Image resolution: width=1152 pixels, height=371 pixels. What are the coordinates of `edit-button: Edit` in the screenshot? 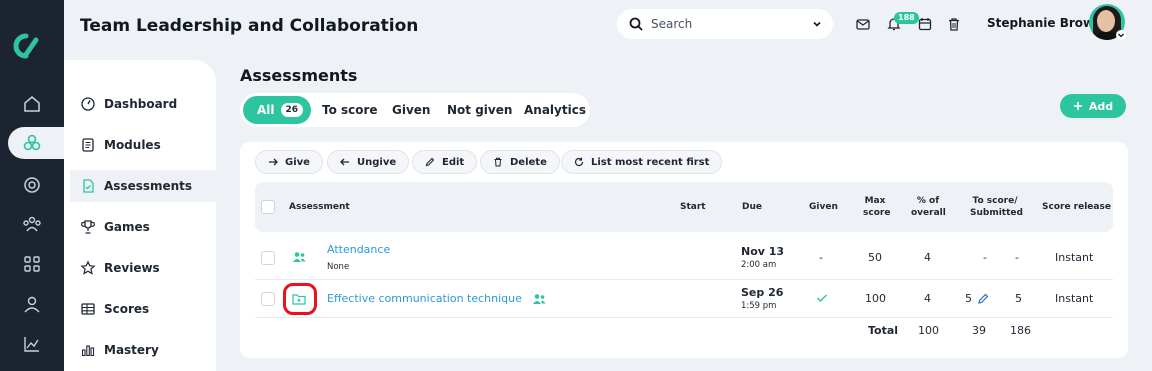 It's located at (445, 162).